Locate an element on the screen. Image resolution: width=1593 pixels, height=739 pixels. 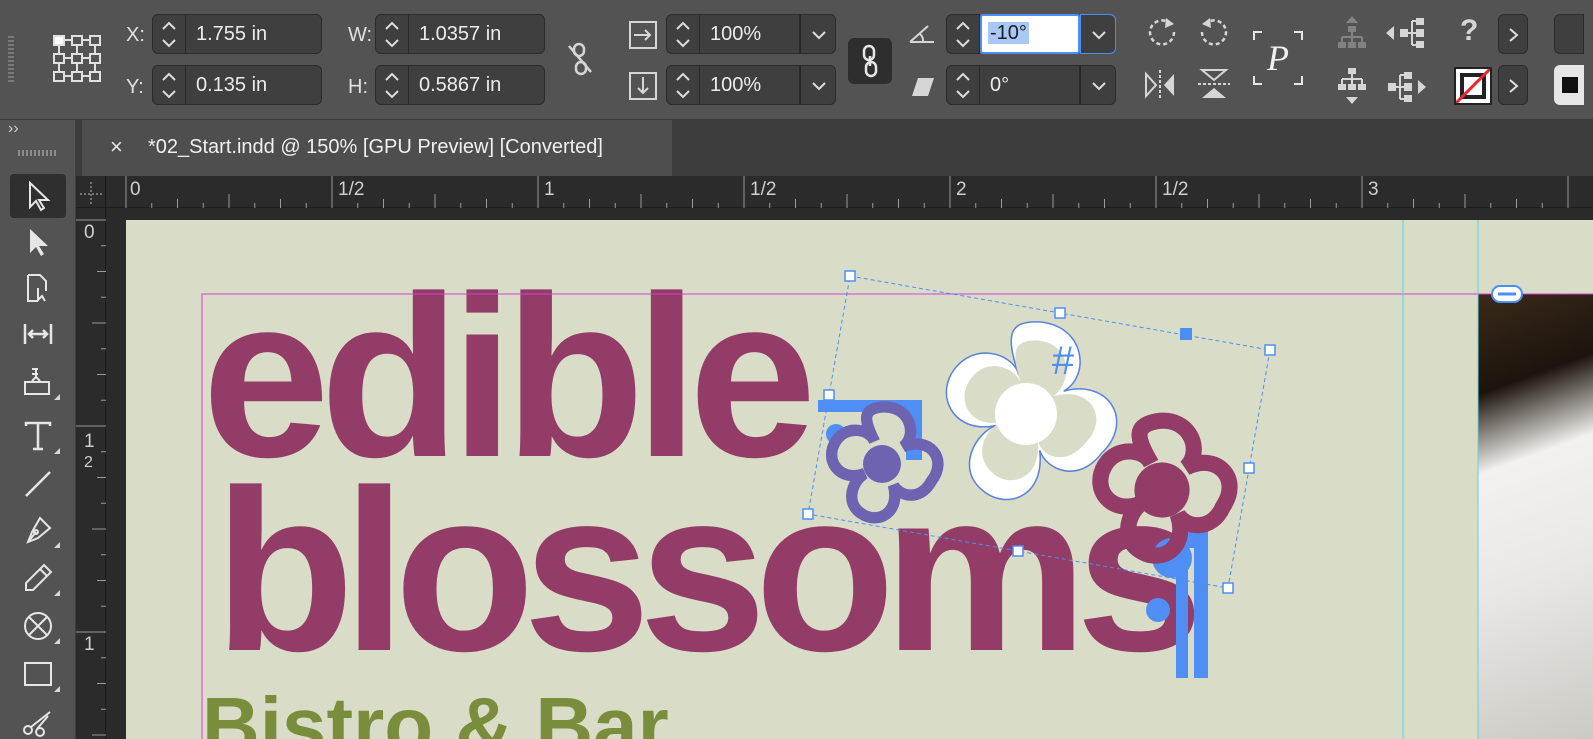
shear-stepper is located at coordinates (963, 85).